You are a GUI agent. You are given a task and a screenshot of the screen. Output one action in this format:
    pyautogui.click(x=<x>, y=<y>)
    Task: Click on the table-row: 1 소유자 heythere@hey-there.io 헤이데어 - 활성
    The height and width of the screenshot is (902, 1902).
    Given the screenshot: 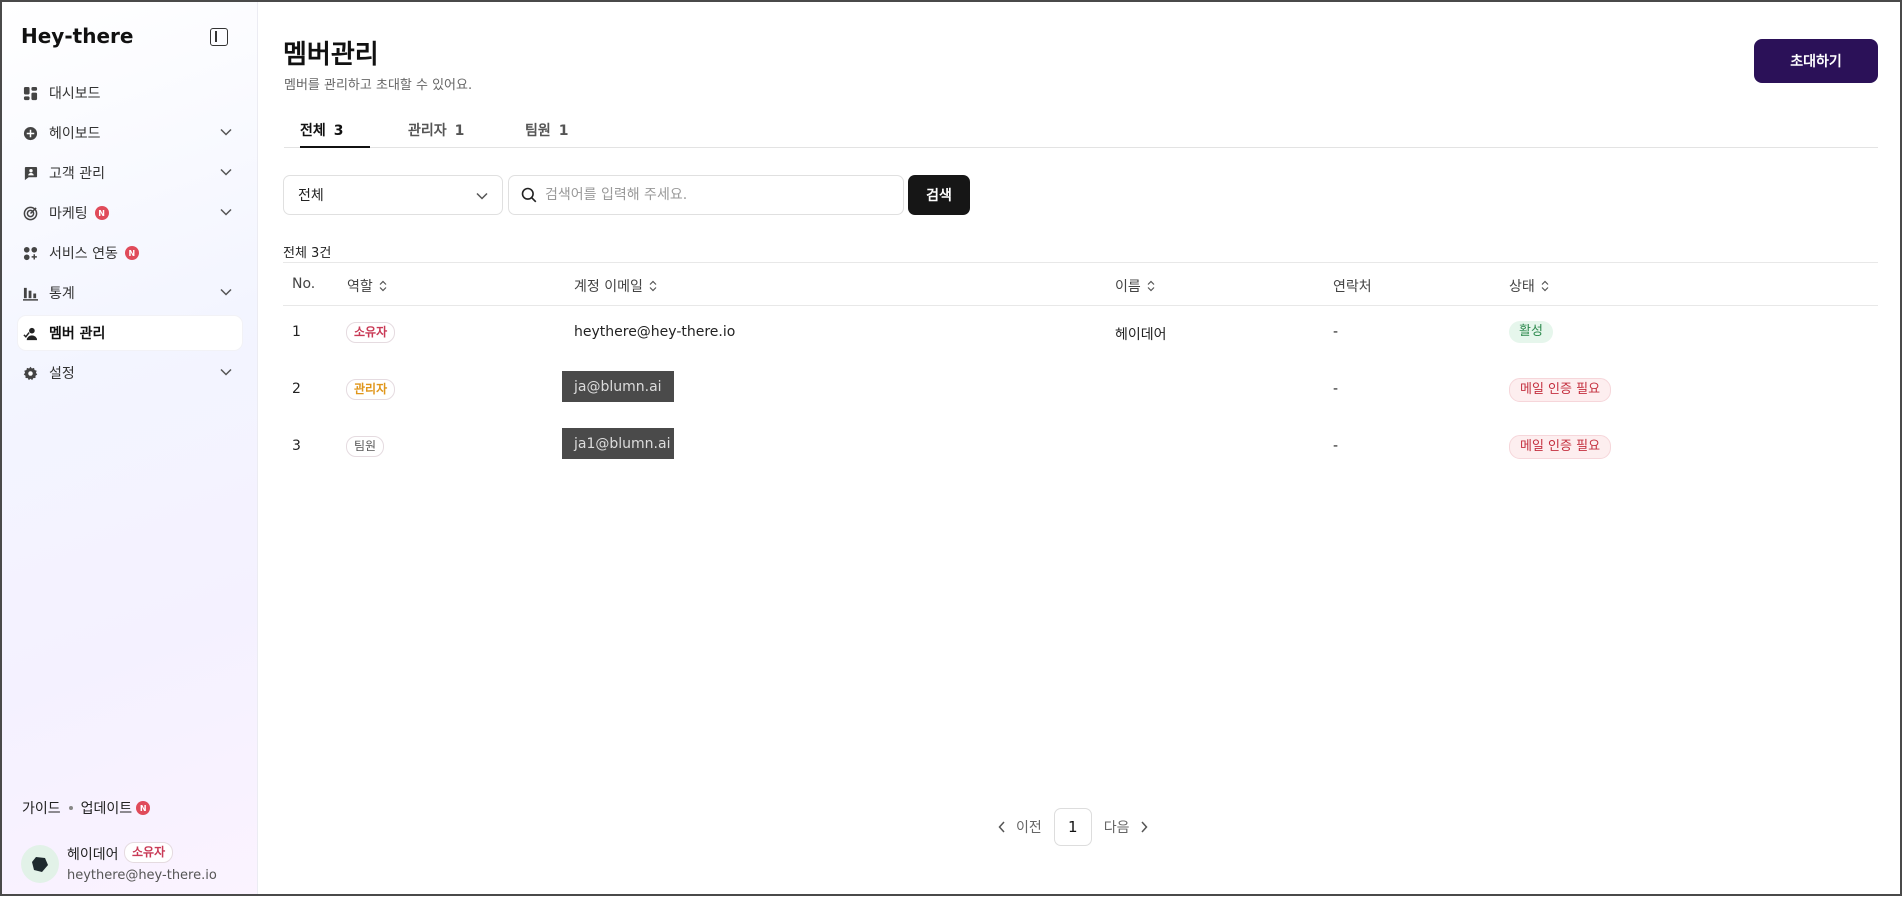 What is the action you would take?
    pyautogui.click(x=1080, y=334)
    